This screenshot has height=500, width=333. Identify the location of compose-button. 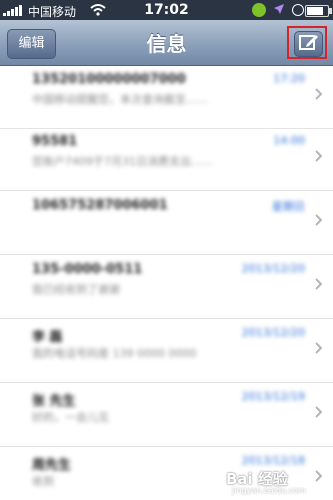
(307, 42).